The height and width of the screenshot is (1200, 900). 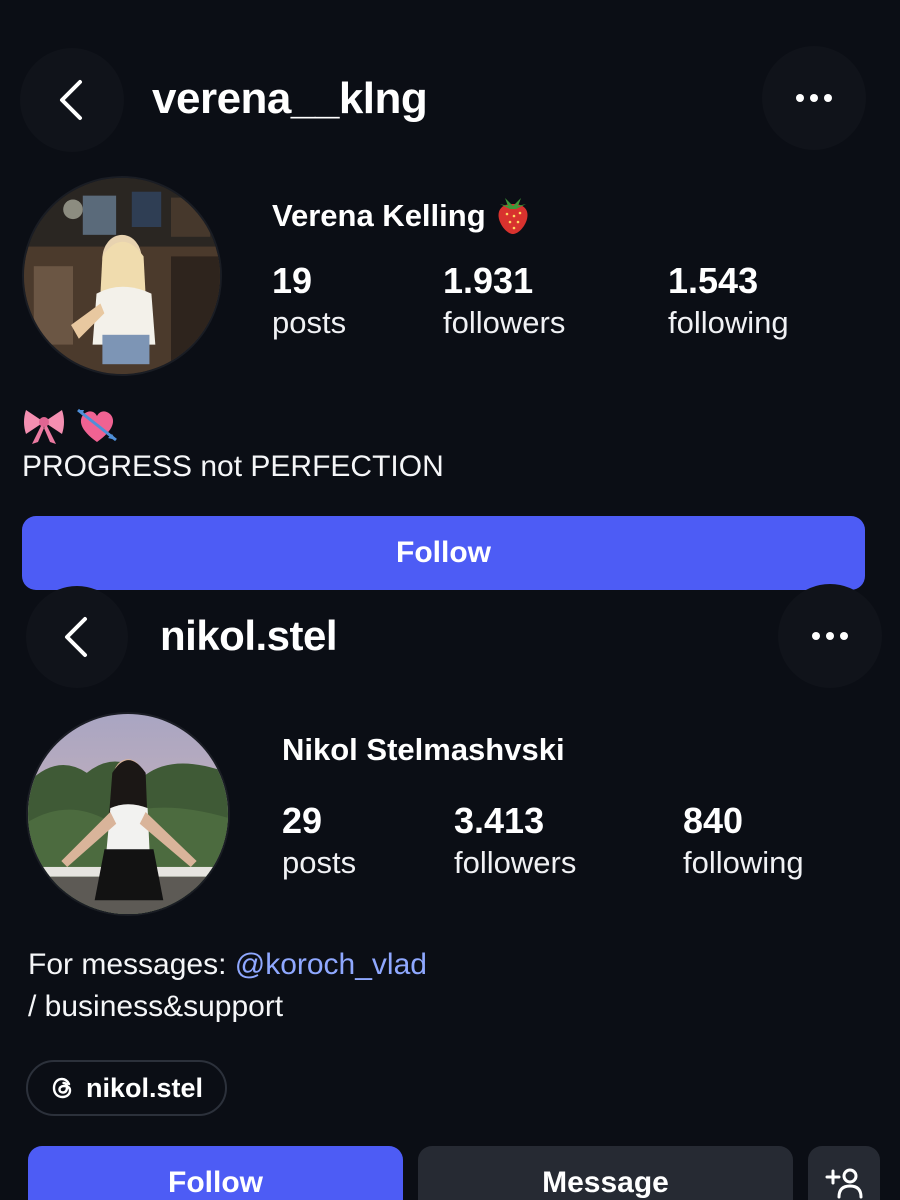 I want to click on bio-text: For messages: @koroch_vlad, so click(x=227, y=965).